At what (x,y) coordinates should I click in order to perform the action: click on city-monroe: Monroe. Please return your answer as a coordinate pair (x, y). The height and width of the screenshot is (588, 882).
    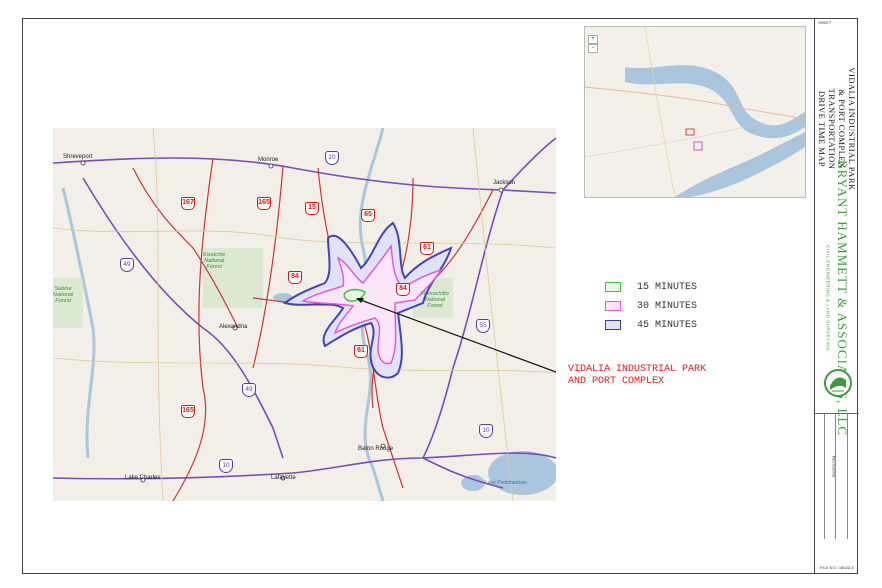
    Looking at the image, I should click on (268, 160).